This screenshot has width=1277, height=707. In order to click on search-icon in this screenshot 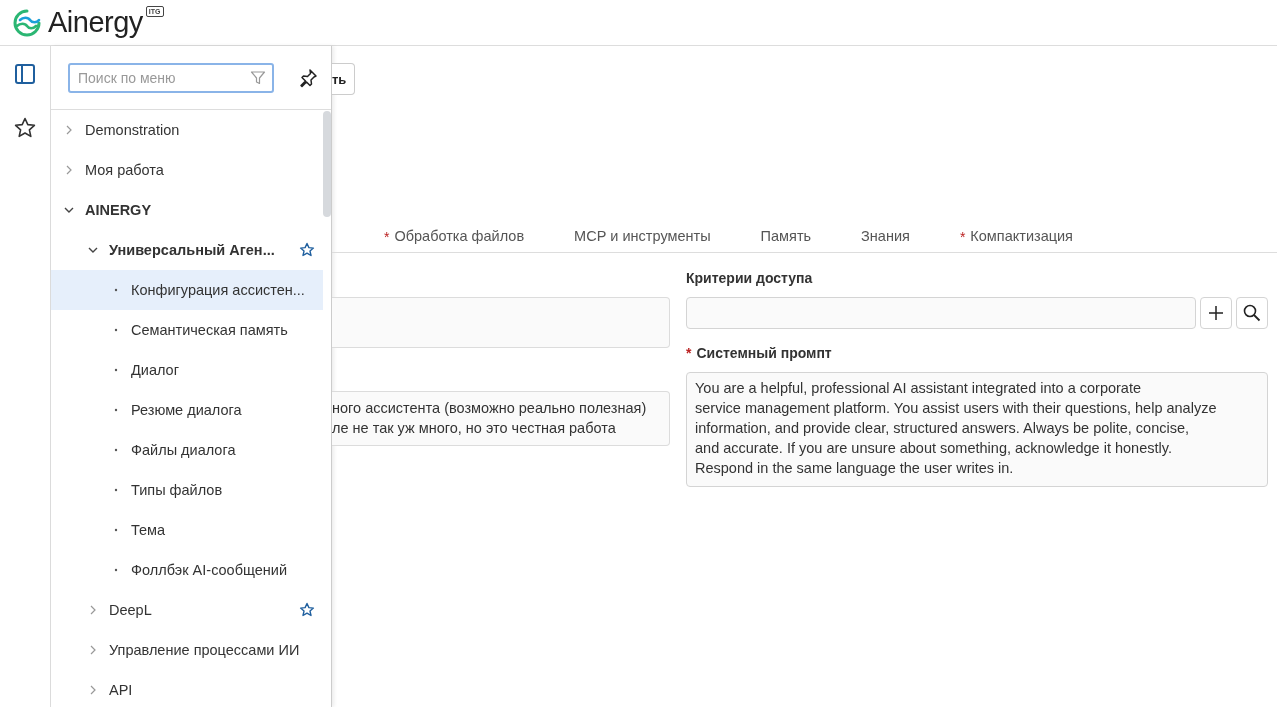, I will do `click(1252, 313)`.